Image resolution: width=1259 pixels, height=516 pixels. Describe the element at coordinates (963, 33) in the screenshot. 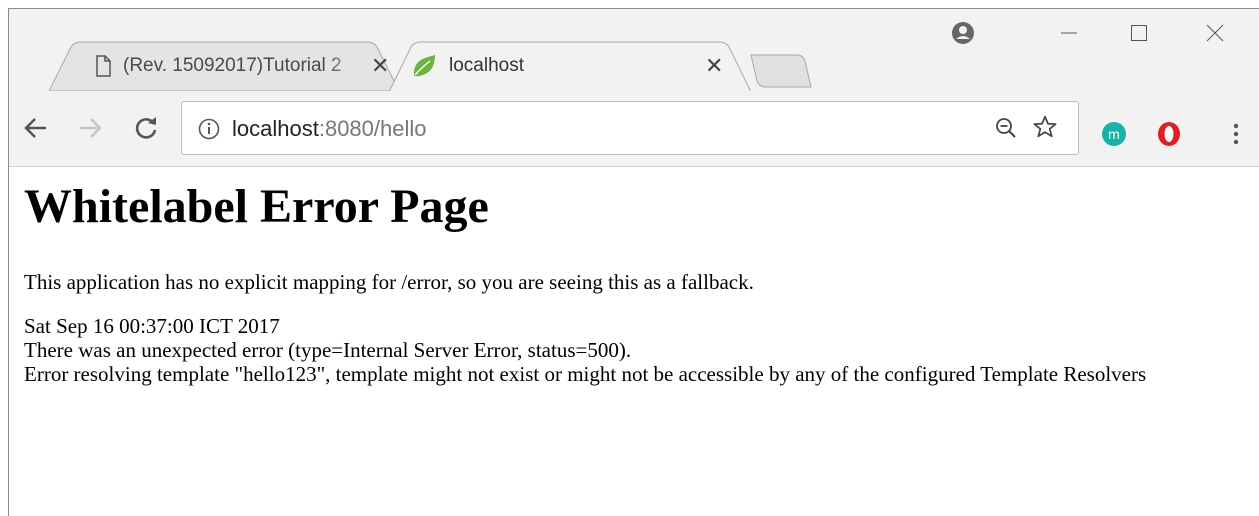

I see `account-icon` at that location.